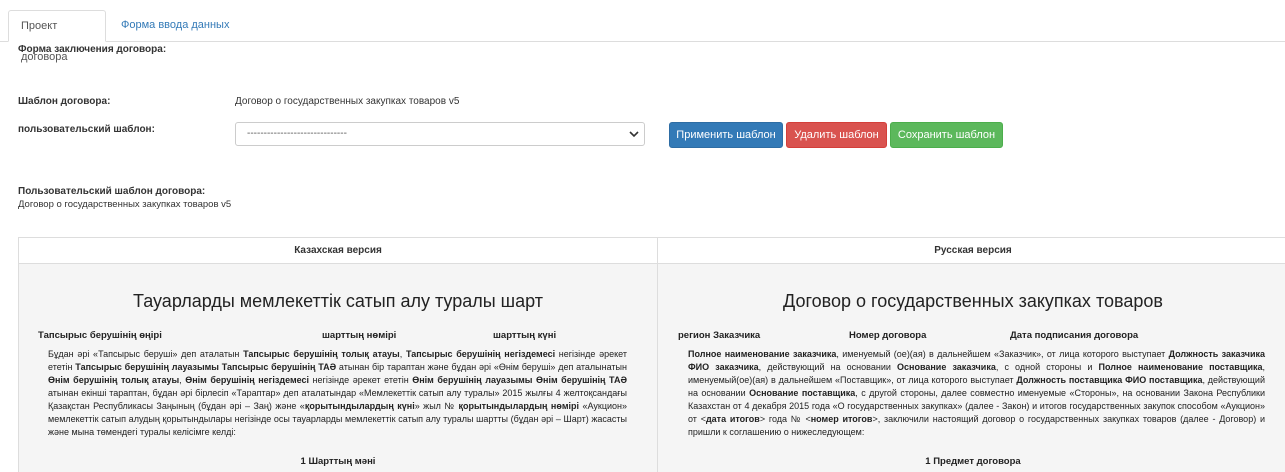 The width and height of the screenshot is (1285, 472). I want to click on russian-meta-date: Дата подписания договора, so click(1074, 335).